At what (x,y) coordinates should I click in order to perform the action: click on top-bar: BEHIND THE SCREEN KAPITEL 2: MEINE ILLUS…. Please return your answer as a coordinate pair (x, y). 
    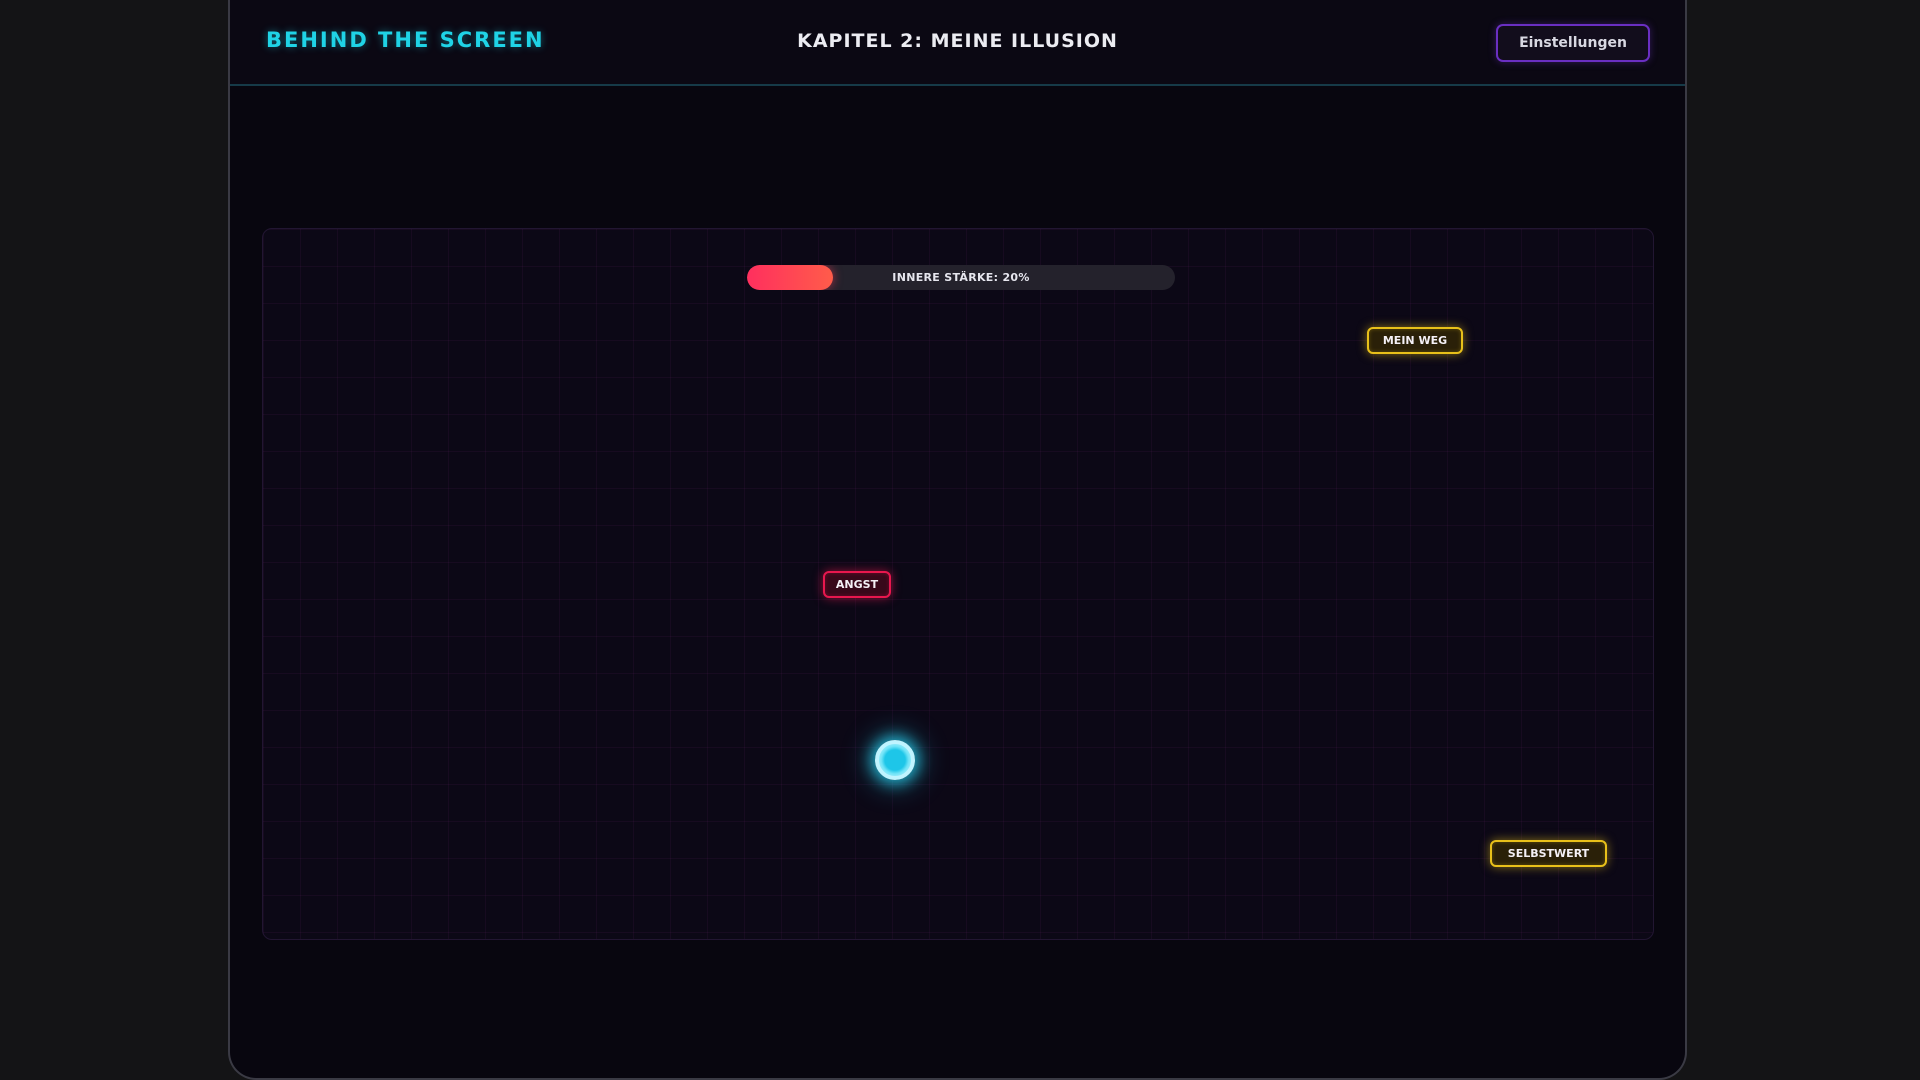
    Looking at the image, I should click on (957, 43).